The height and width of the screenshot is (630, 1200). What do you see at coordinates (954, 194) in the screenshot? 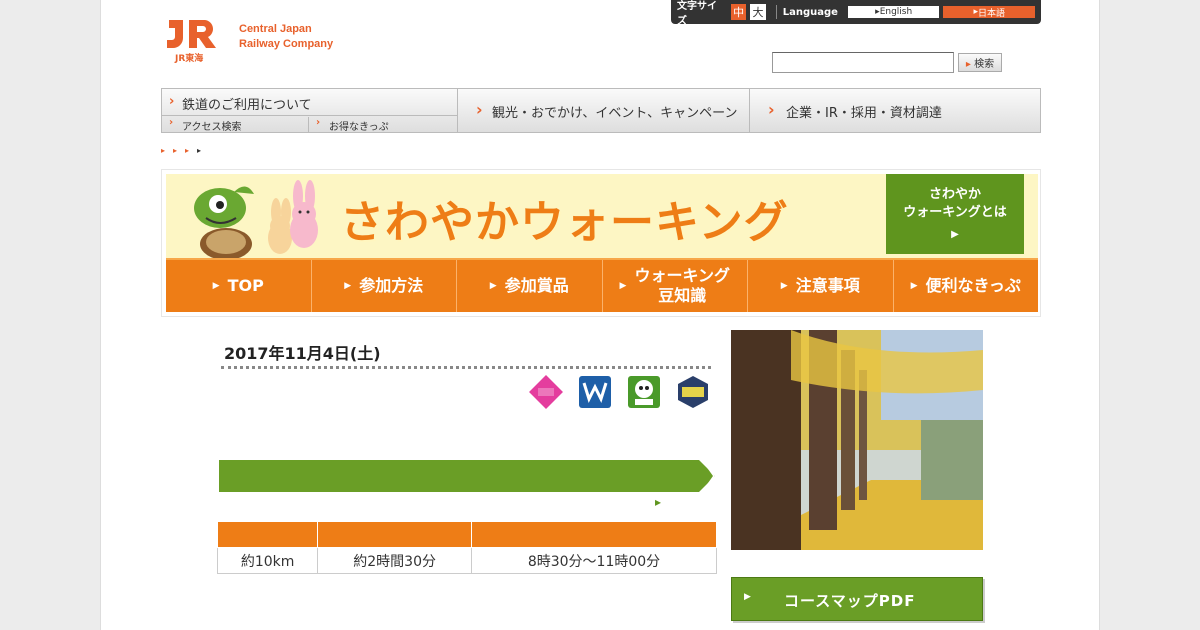
I see `what-is-line1: さわやか` at bounding box center [954, 194].